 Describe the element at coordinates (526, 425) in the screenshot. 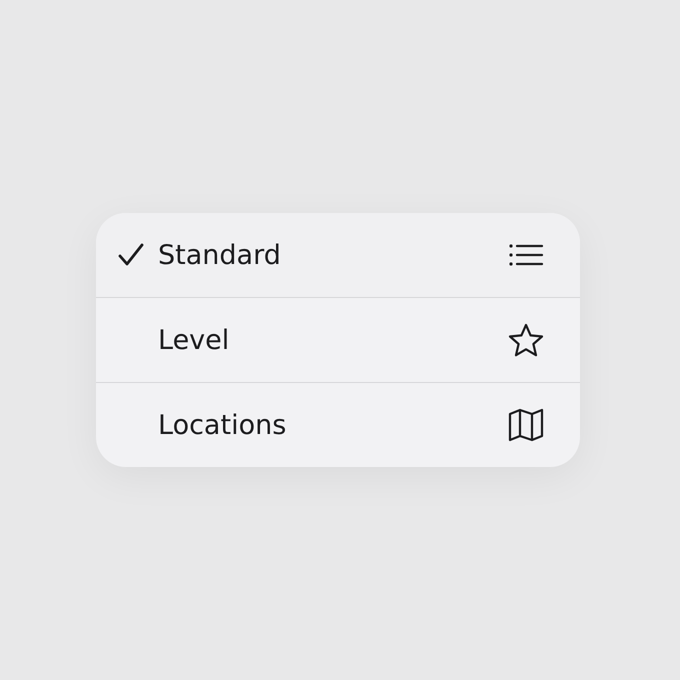

I see `map-icon` at that location.